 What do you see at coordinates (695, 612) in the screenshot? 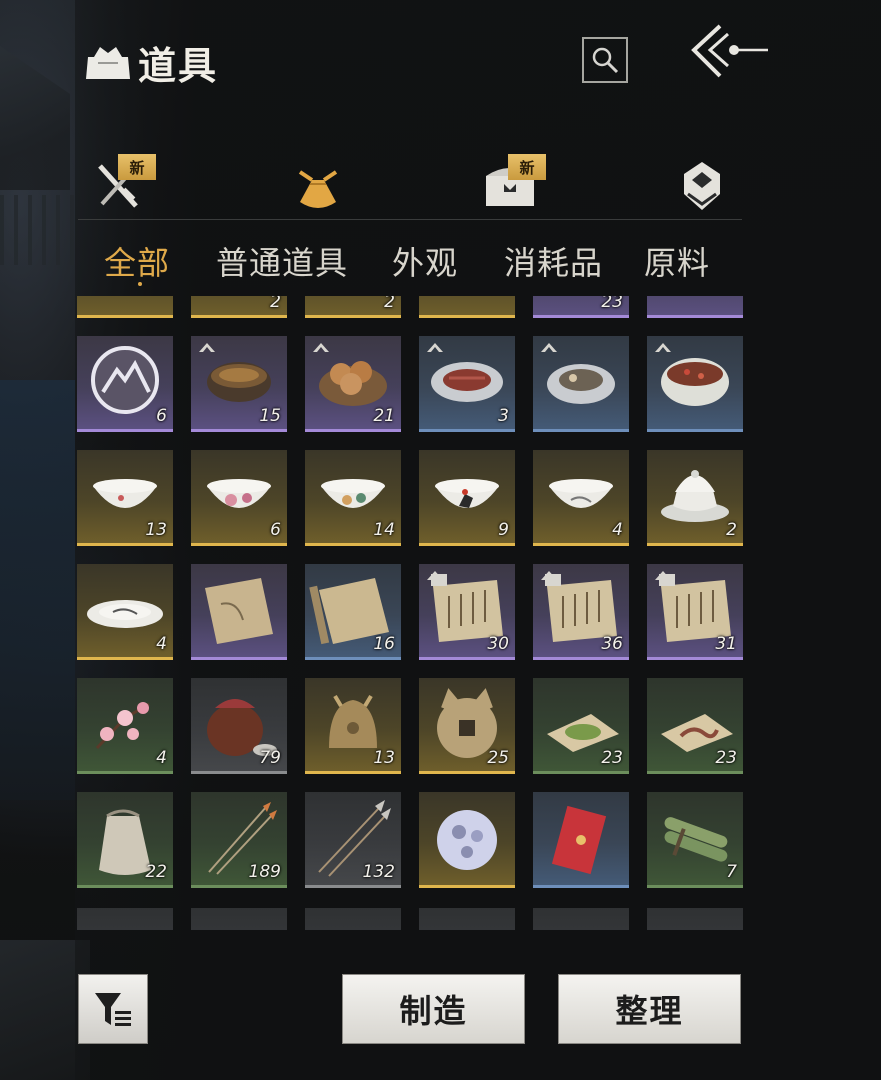
I see `item-slot: 31` at bounding box center [695, 612].